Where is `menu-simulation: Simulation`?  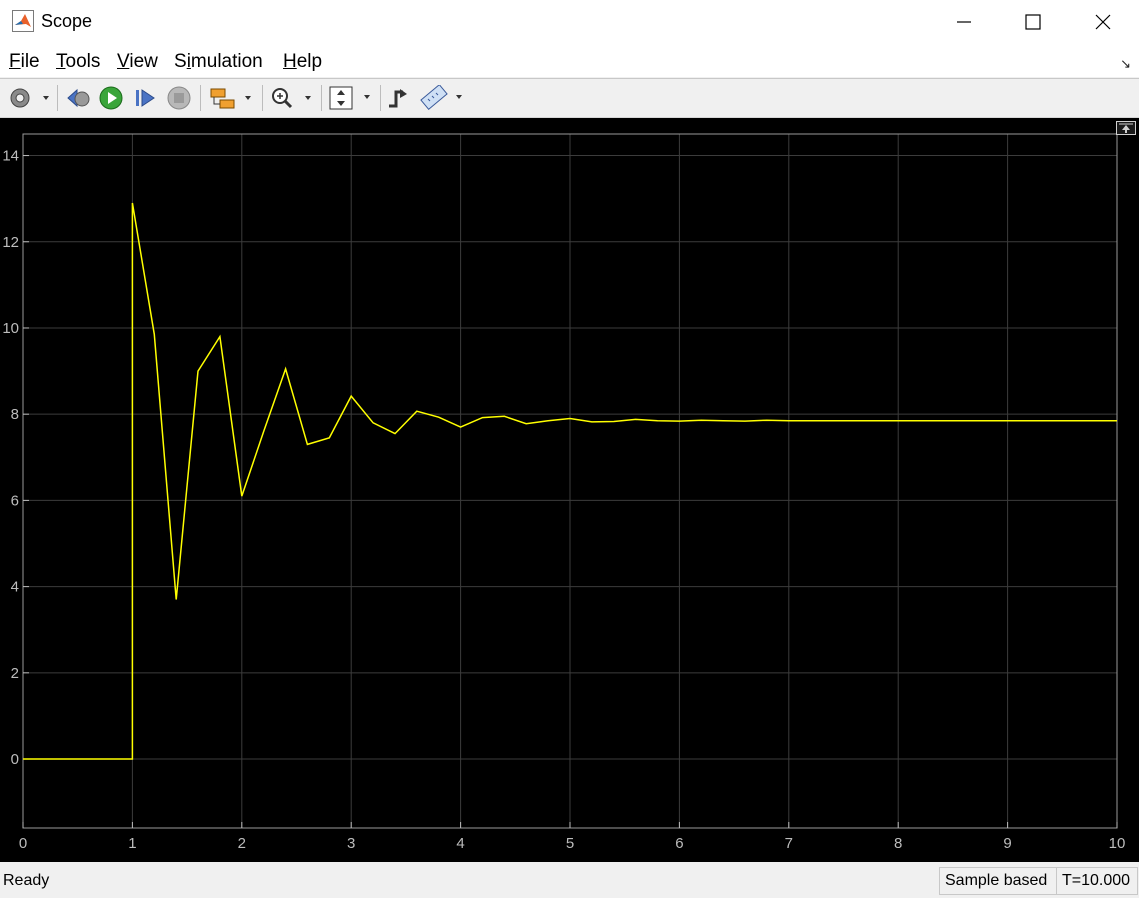 menu-simulation: Simulation is located at coordinates (218, 62).